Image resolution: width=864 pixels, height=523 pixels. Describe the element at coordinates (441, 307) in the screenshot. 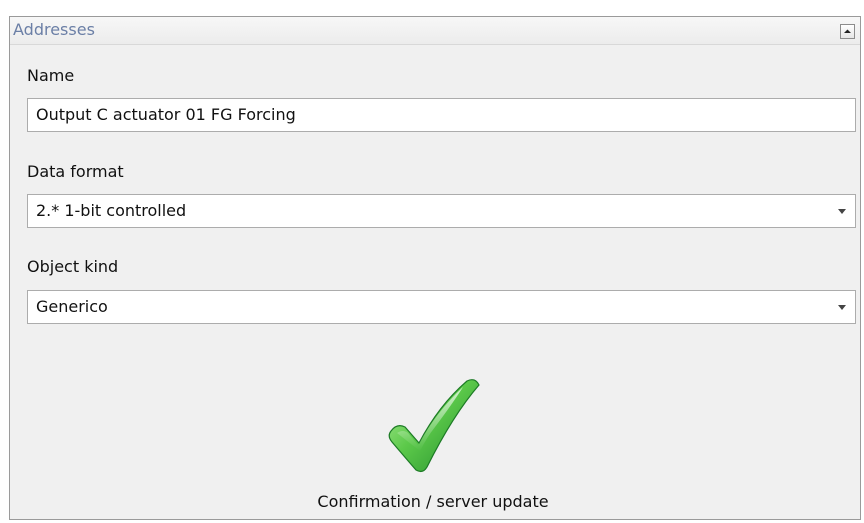

I see `object-kind-select: Generico` at that location.